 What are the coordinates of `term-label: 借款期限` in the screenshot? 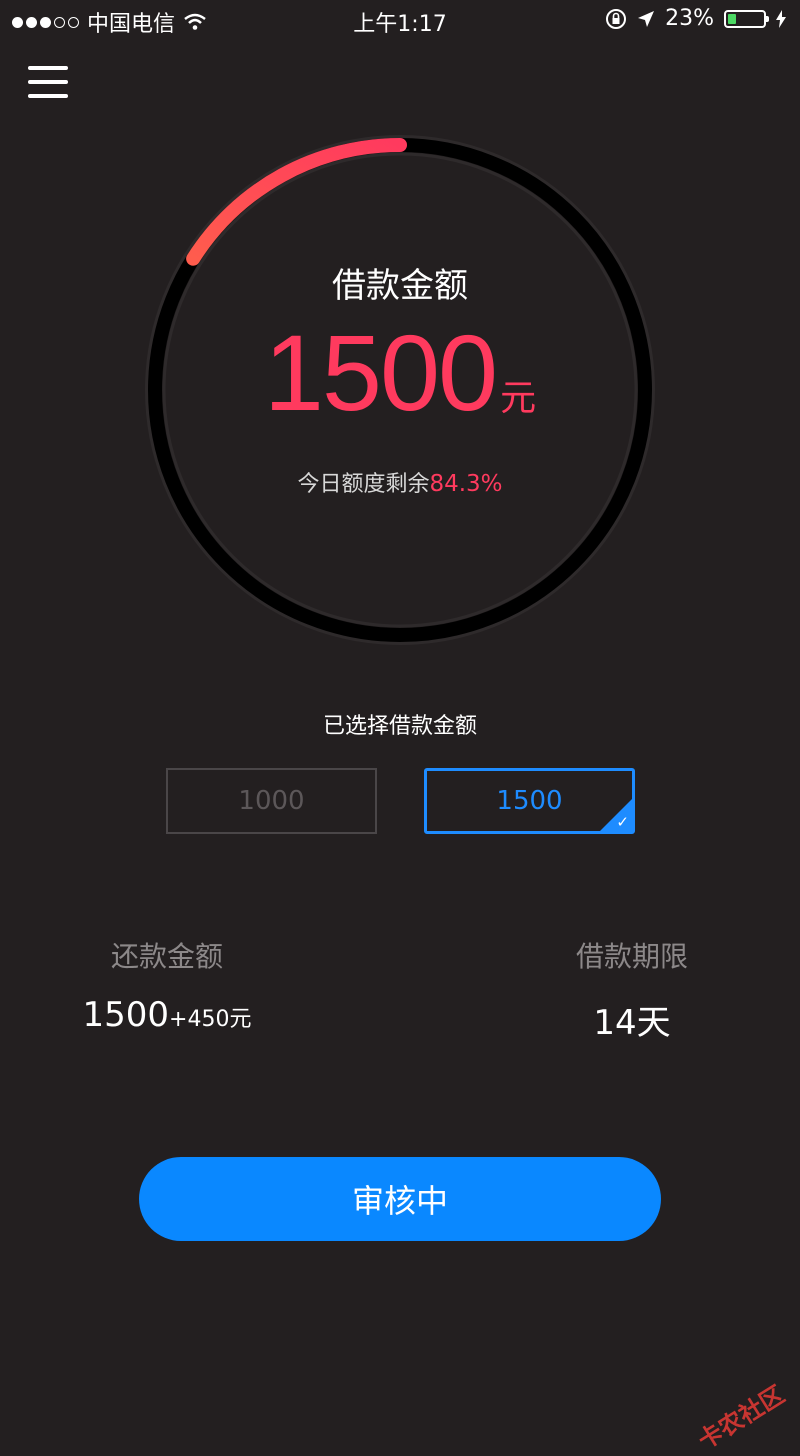 It's located at (631, 956).